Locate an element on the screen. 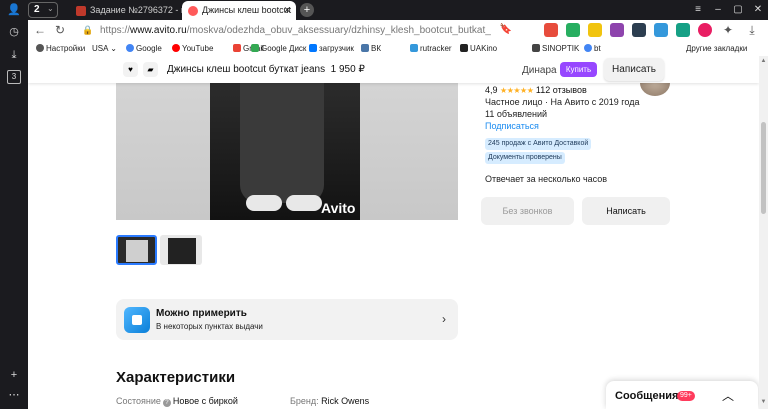 This screenshot has height=409, width=768. bookmark-uakino: UAKino is located at coordinates (478, 48).